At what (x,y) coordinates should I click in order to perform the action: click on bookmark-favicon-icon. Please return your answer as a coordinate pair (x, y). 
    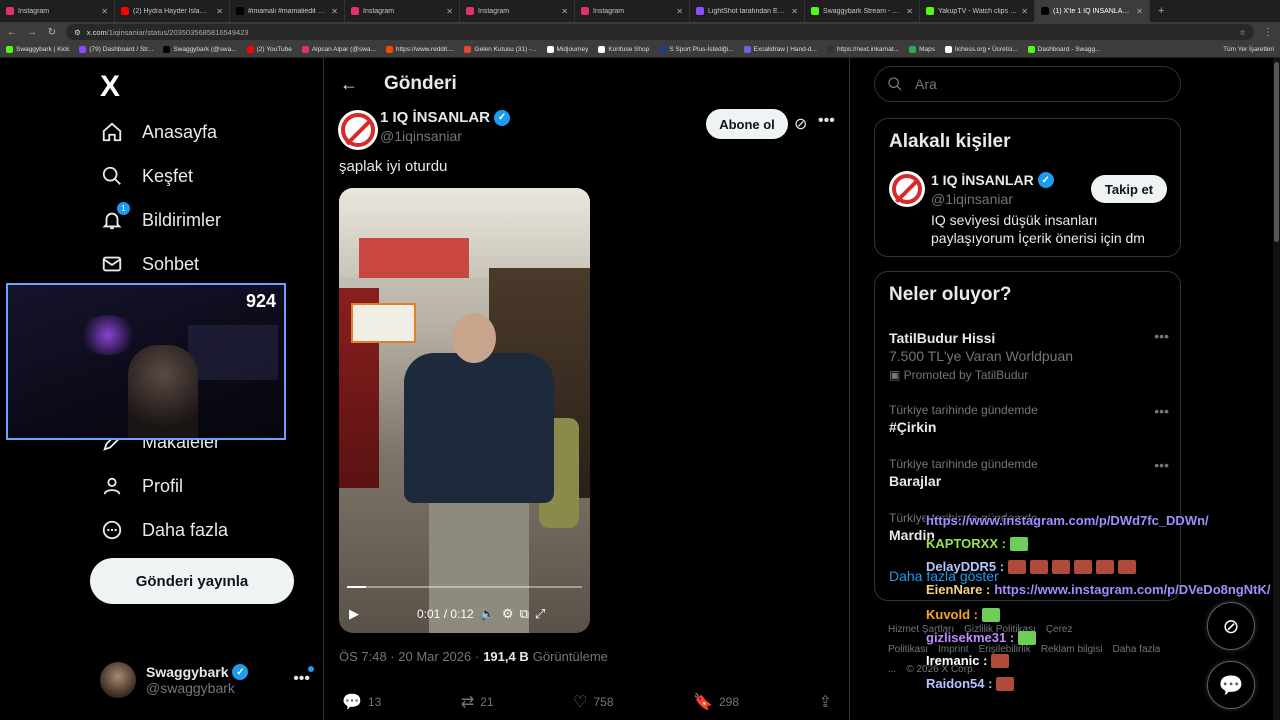
    Looking at the image, I should click on (389, 49).